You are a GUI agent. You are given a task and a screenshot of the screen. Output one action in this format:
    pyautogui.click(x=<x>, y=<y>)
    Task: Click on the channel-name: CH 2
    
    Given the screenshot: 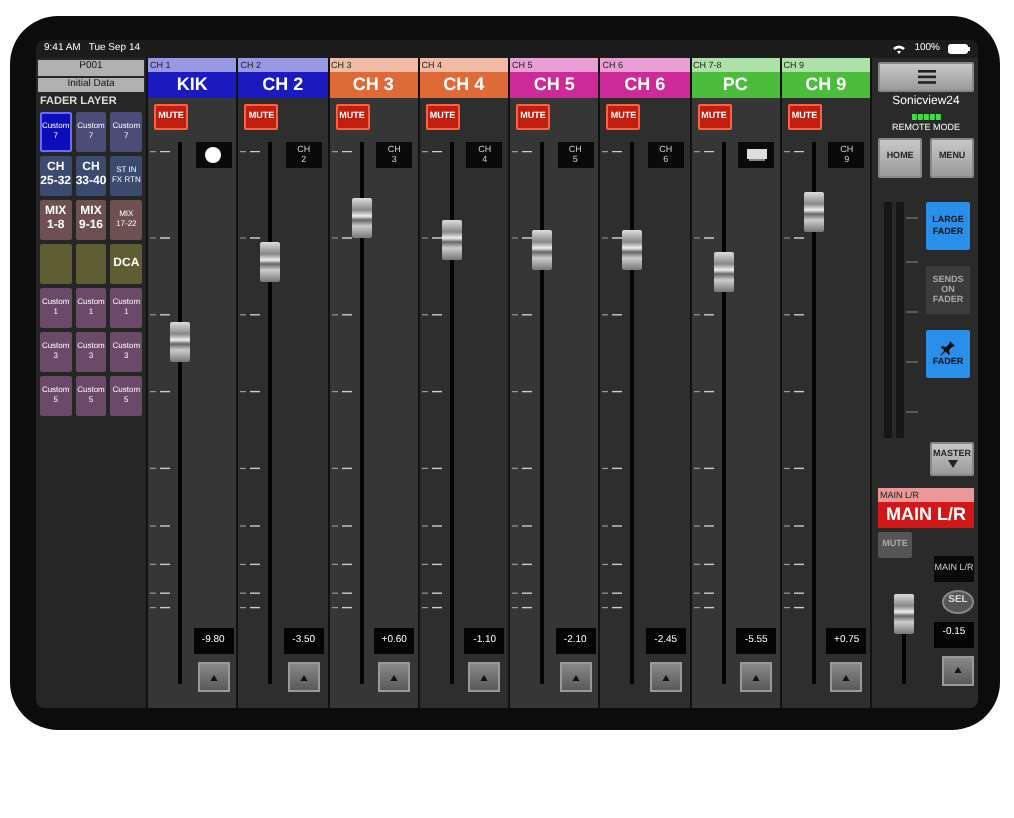 What is the action you would take?
    pyautogui.click(x=282, y=85)
    